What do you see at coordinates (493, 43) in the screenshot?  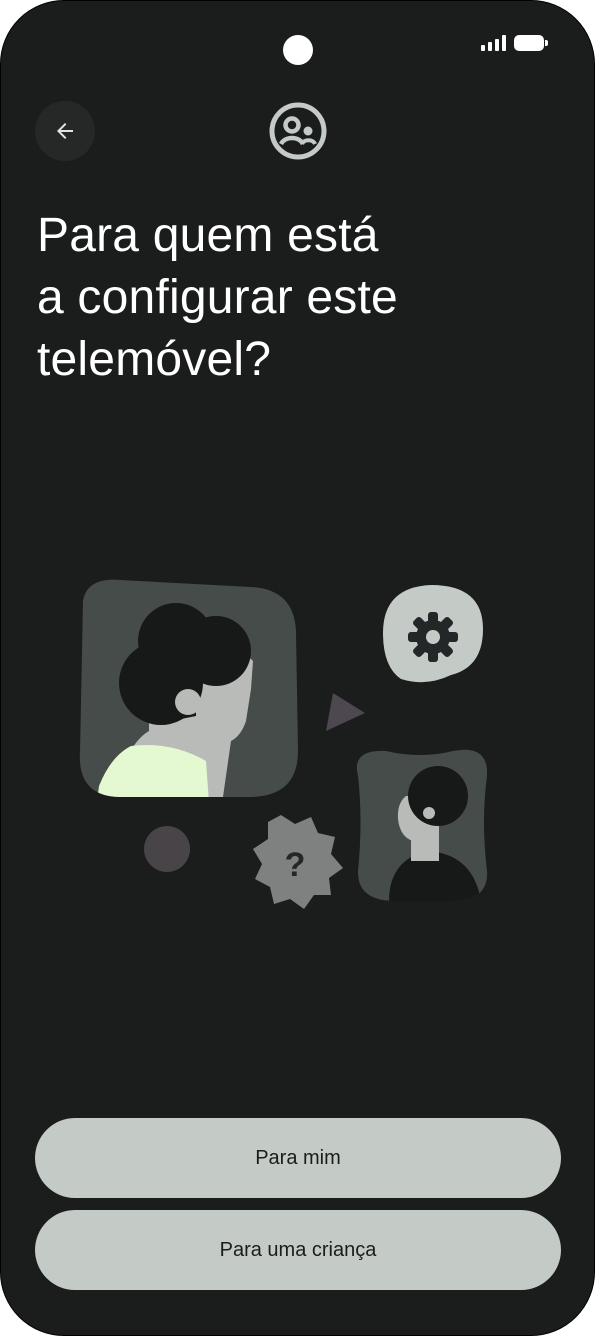 I see `signal-icon` at bounding box center [493, 43].